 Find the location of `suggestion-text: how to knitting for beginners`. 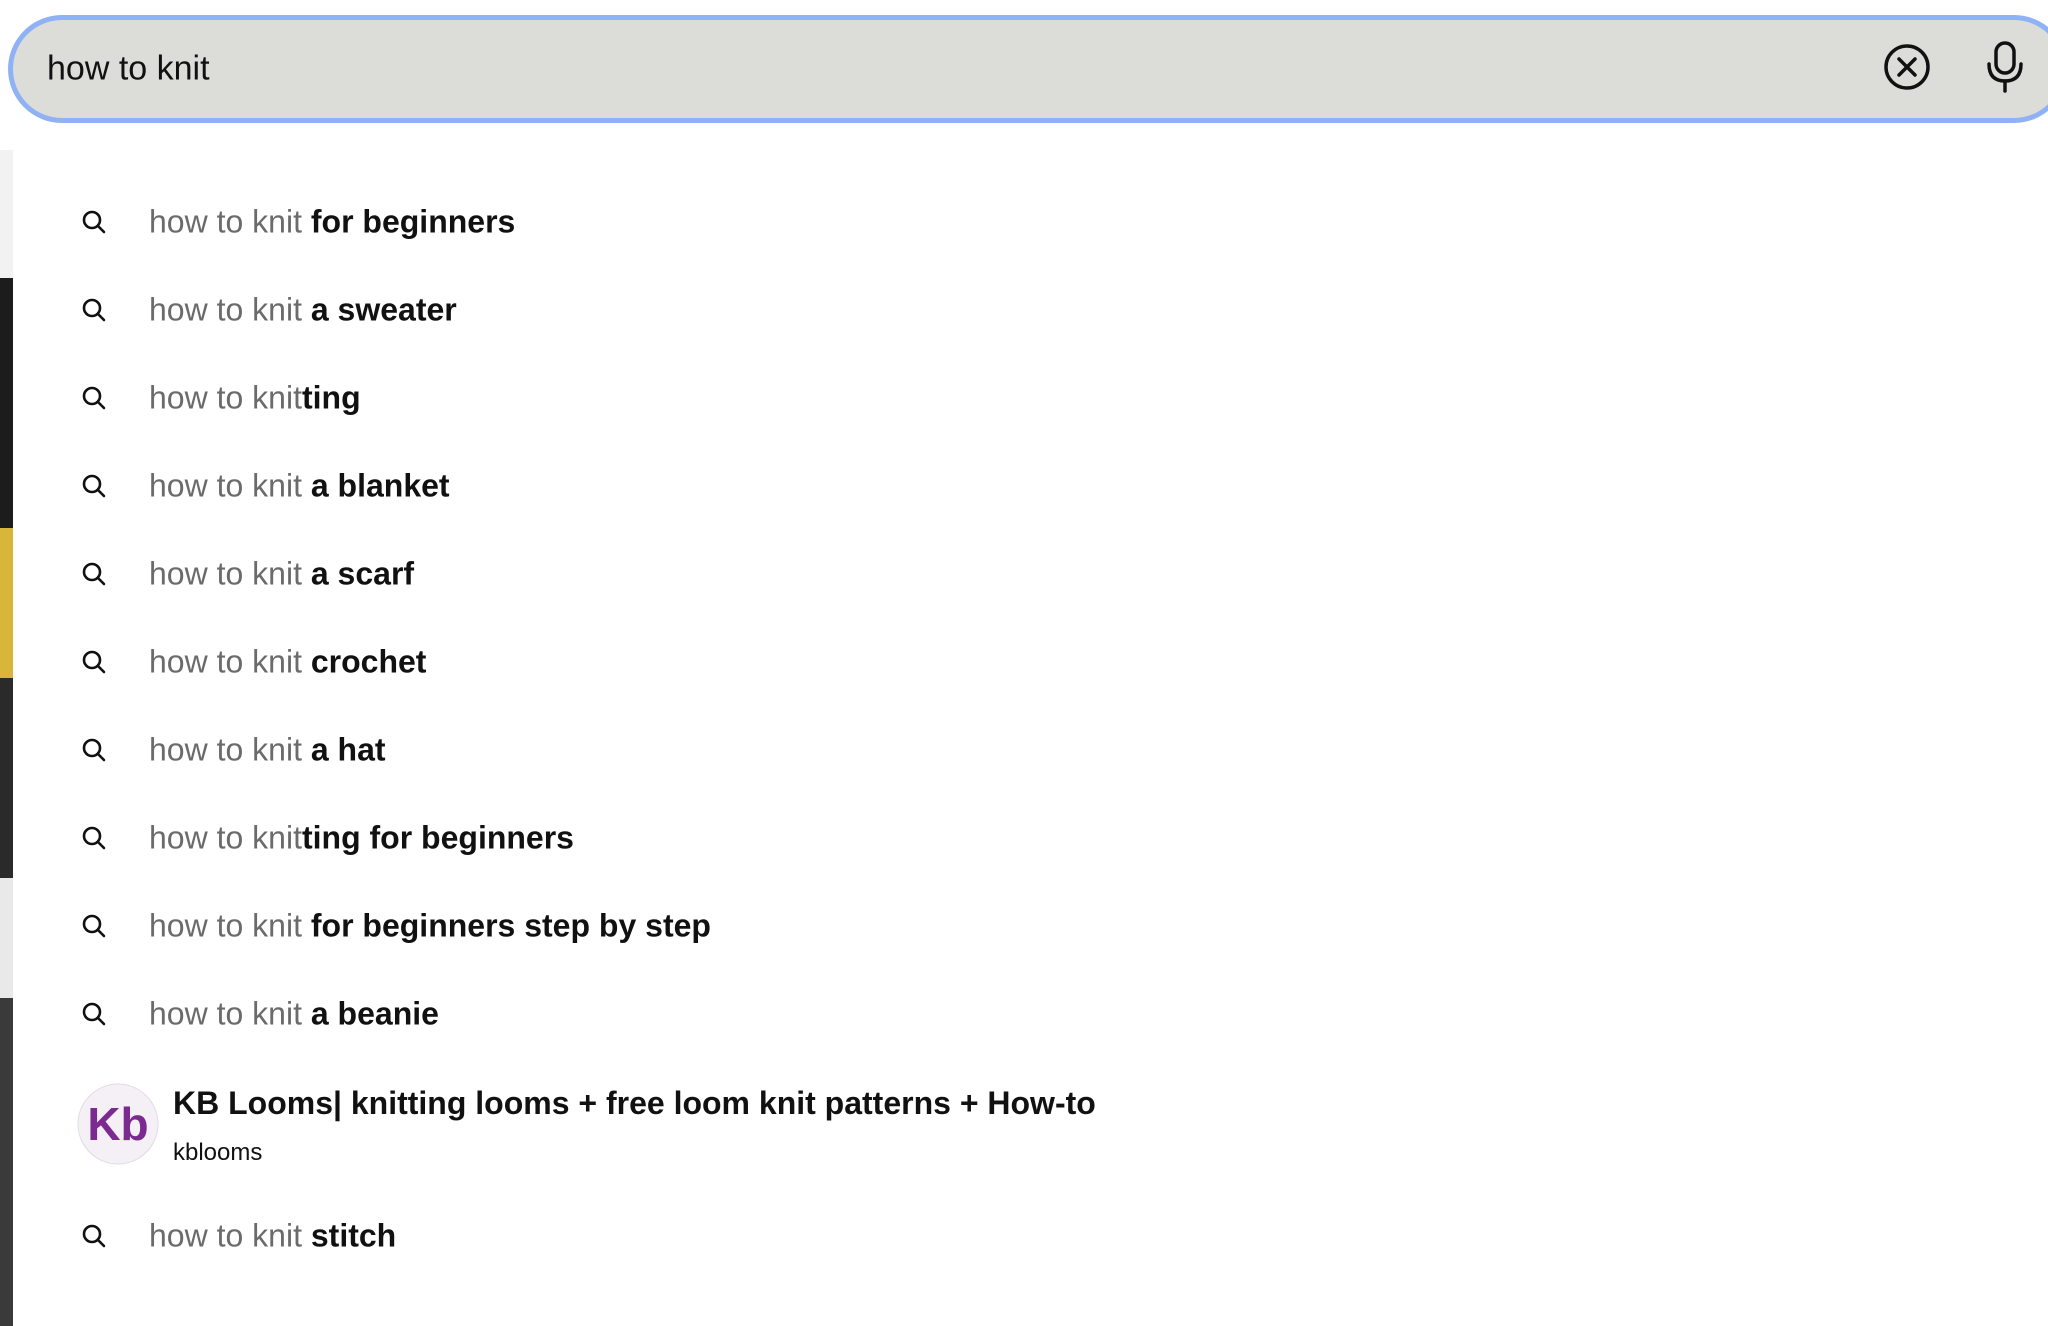

suggestion-text: how to knitting for beginners is located at coordinates (361, 838).